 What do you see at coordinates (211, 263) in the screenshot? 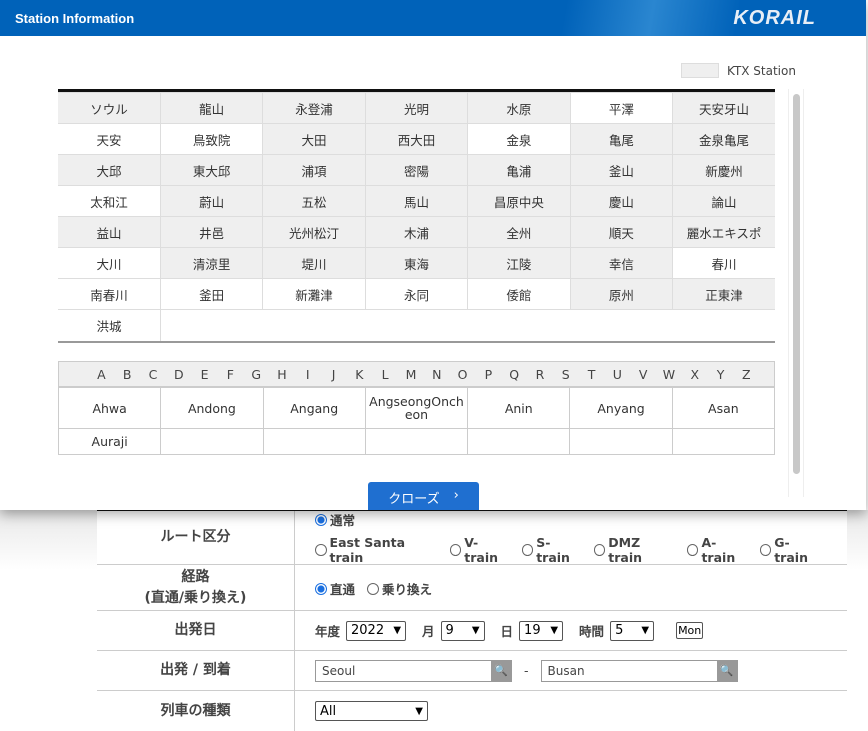
I see `station-cell: 清涼里` at bounding box center [211, 263].